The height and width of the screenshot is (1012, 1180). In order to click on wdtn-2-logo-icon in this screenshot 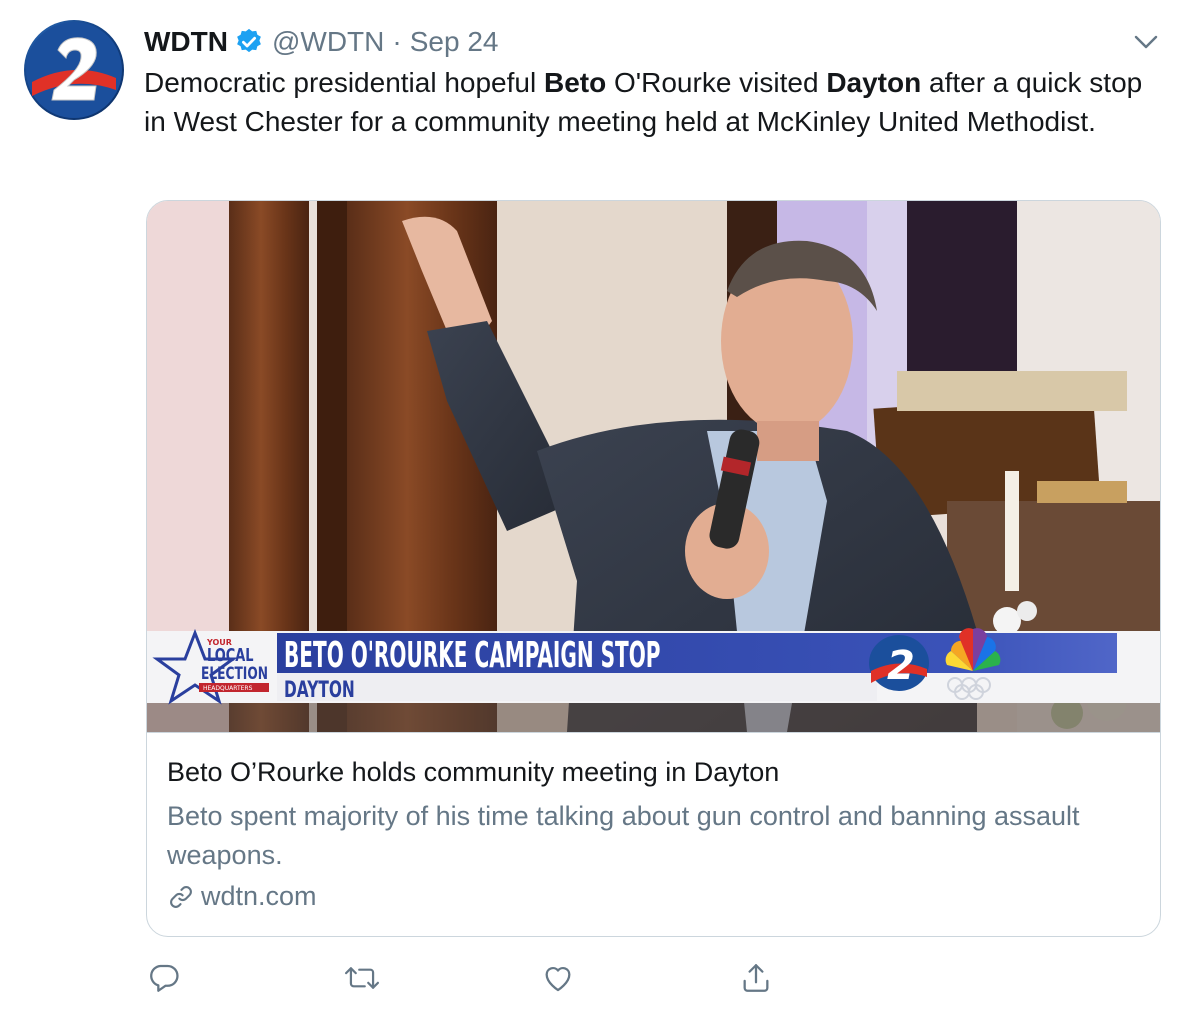, I will do `click(74, 70)`.